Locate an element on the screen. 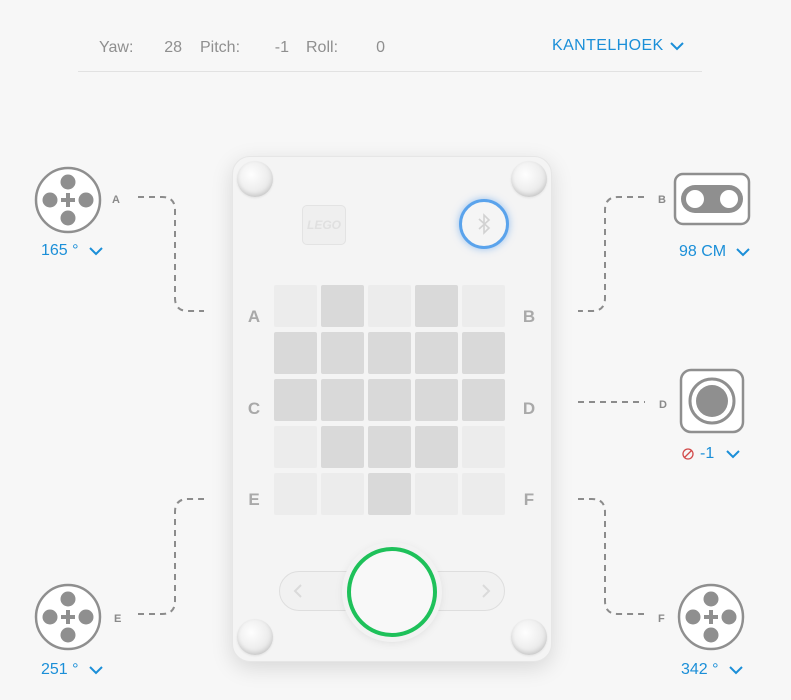 The width and height of the screenshot is (791, 700). device-f-port-tag: F is located at coordinates (661, 619).